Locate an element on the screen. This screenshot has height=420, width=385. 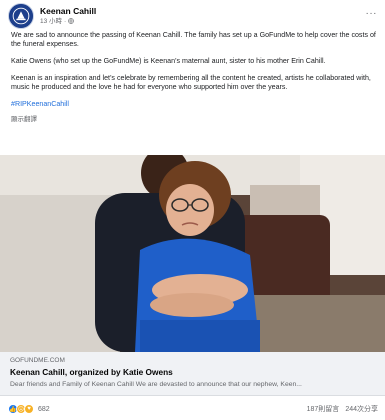
comments-count: 187則留言 is located at coordinates (323, 409).